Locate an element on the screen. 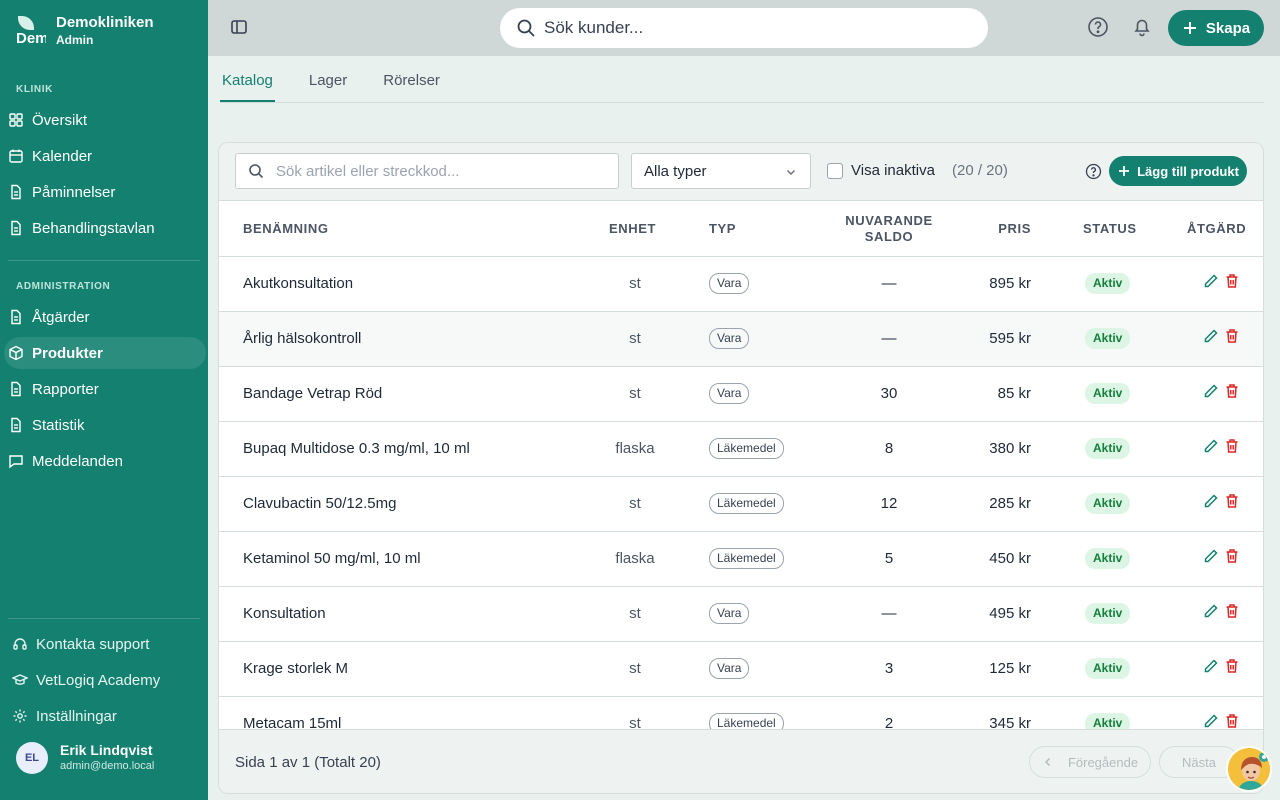 This screenshot has height=800, width=1280. user-role: Admin is located at coordinates (75, 40).